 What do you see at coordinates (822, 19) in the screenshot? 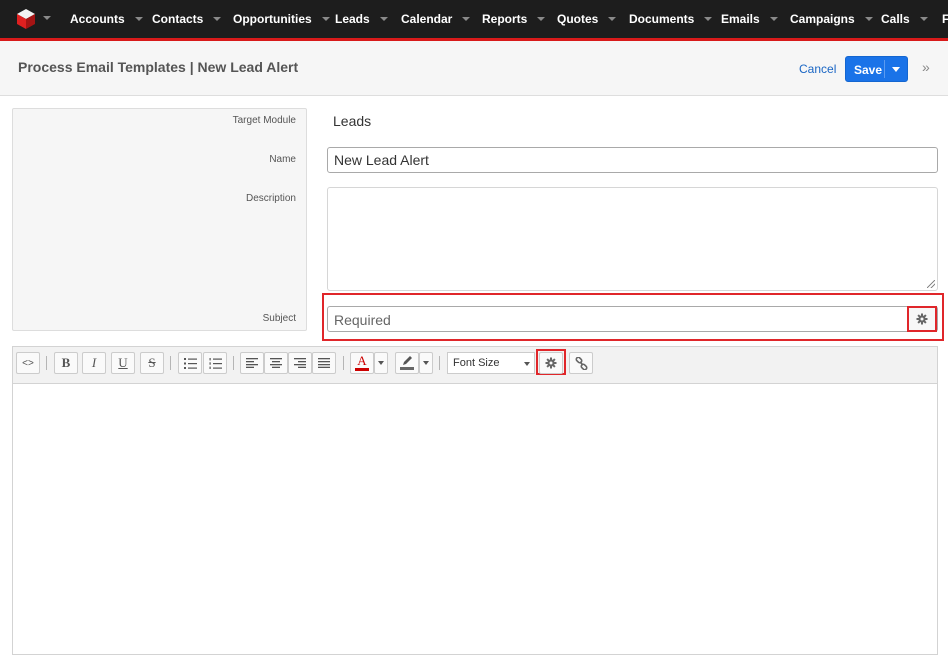
I see `nav-item-label: Campaigns` at bounding box center [822, 19].